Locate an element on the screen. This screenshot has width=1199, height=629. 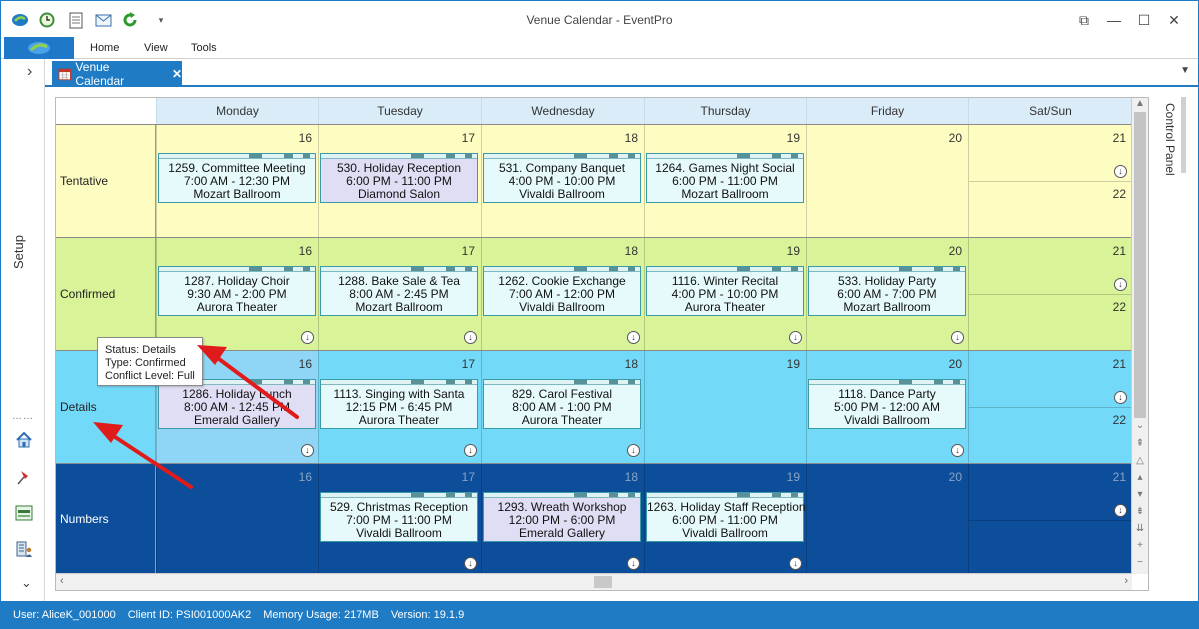
annotation-arrows is located at coordinates (196, 417).